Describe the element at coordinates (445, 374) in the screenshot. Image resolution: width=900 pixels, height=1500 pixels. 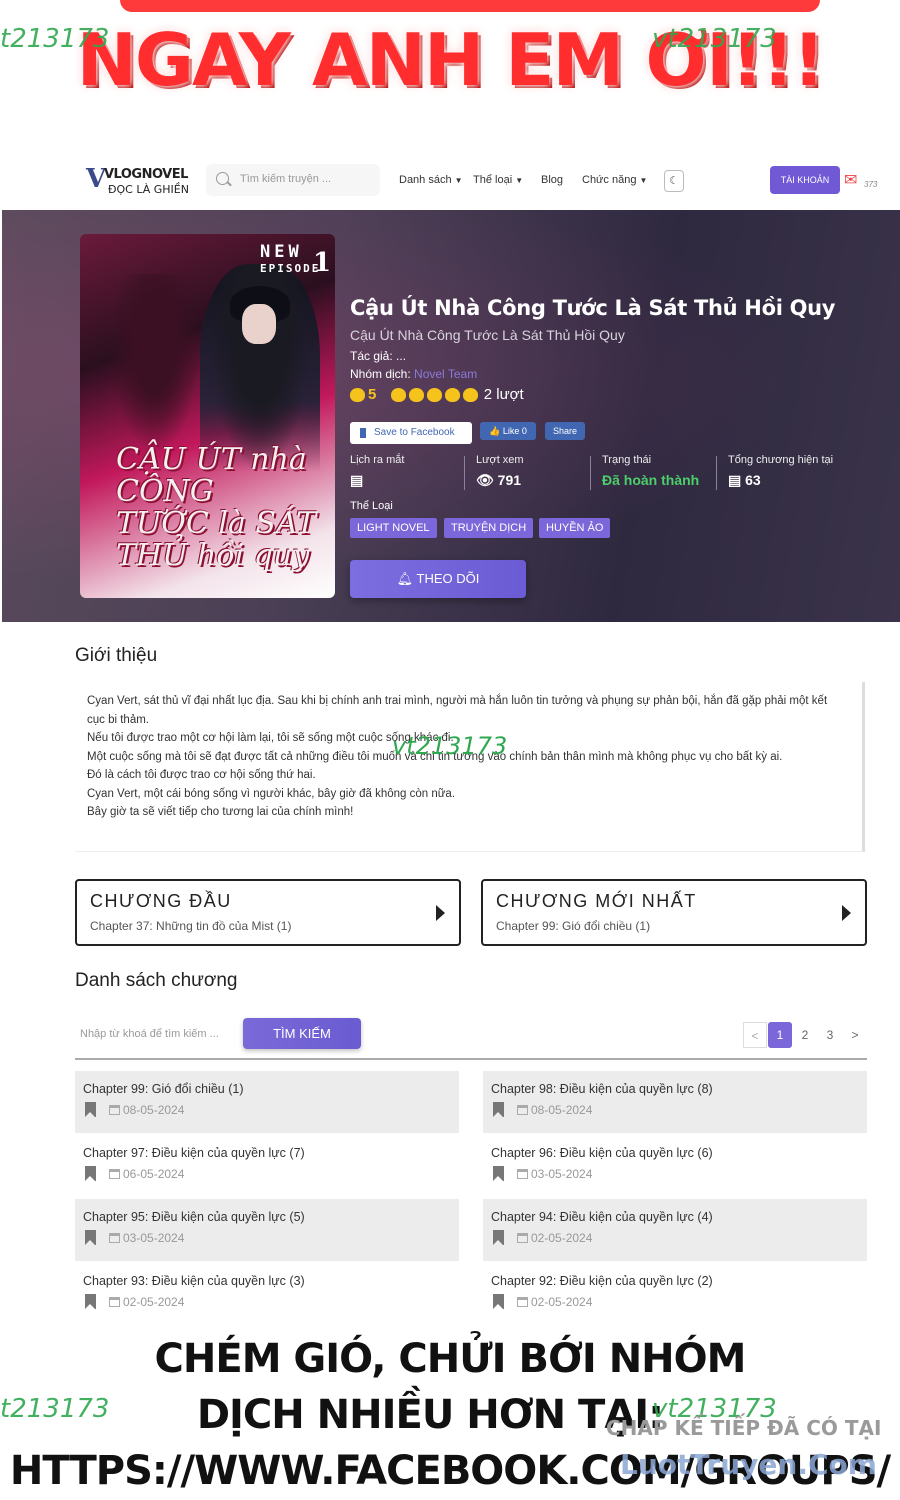
I see `team-link: Novel Team` at that location.